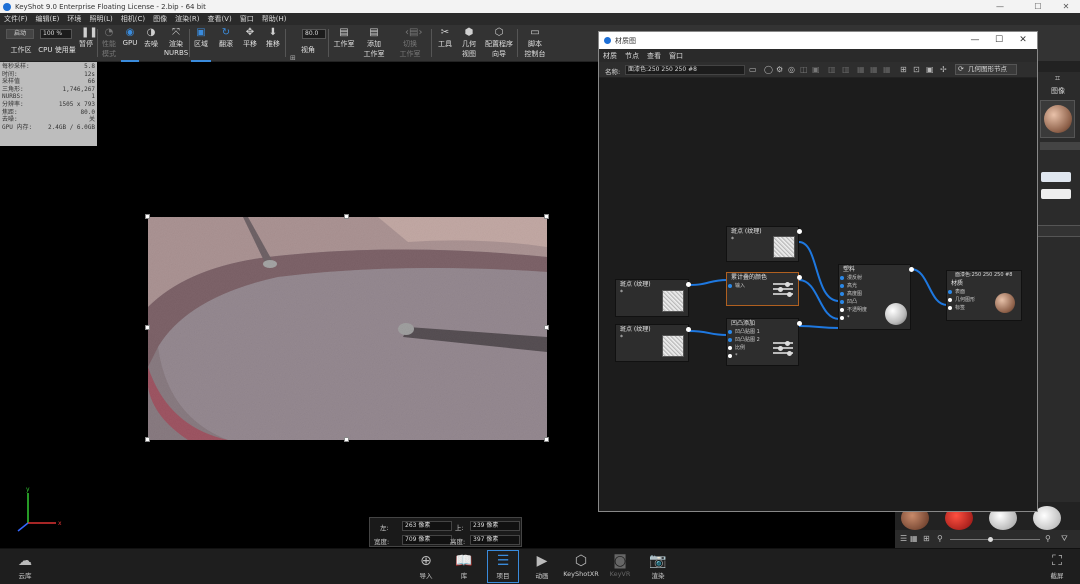  Describe the element at coordinates (546, 216) in the screenshot. I see `region-handle-tr` at that location.